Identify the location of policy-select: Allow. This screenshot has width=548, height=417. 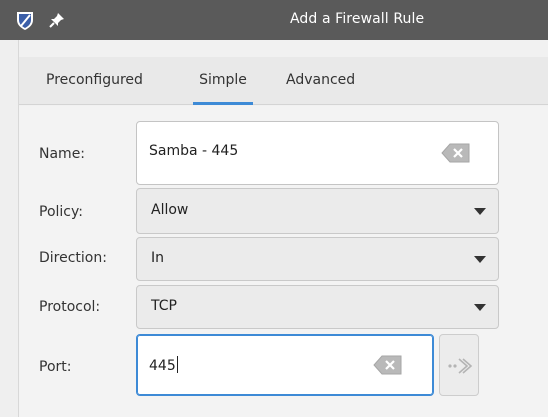
(317, 211).